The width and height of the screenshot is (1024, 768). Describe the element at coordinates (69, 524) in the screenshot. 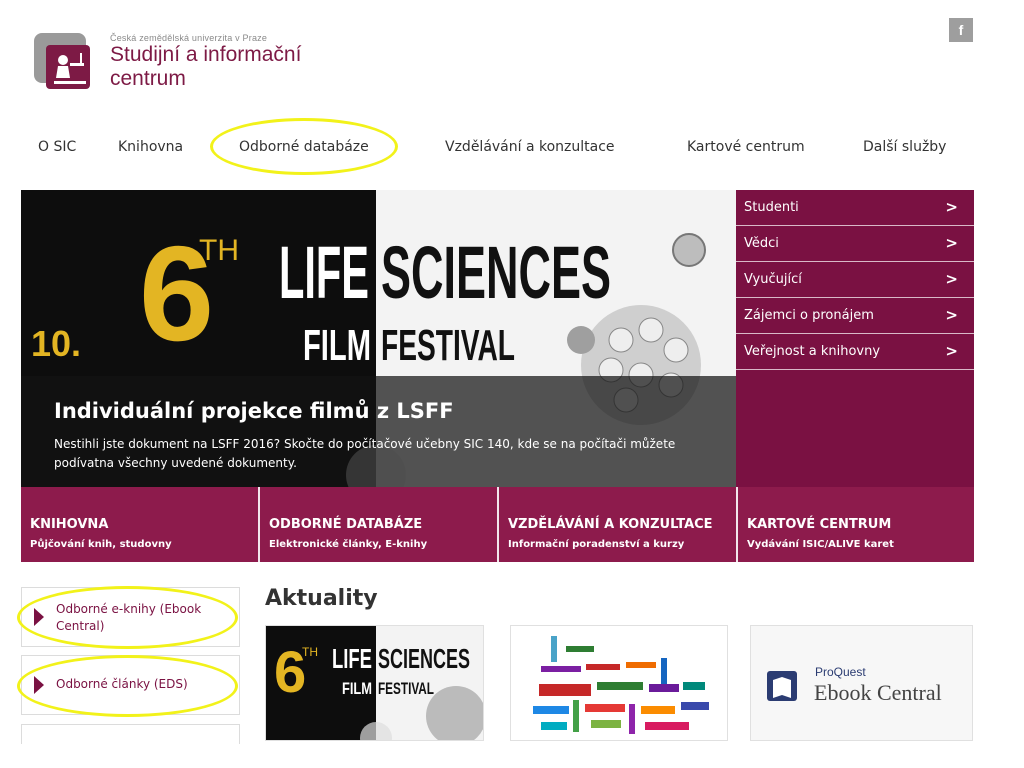

I see `tile-title: KNIHOVNA` at that location.